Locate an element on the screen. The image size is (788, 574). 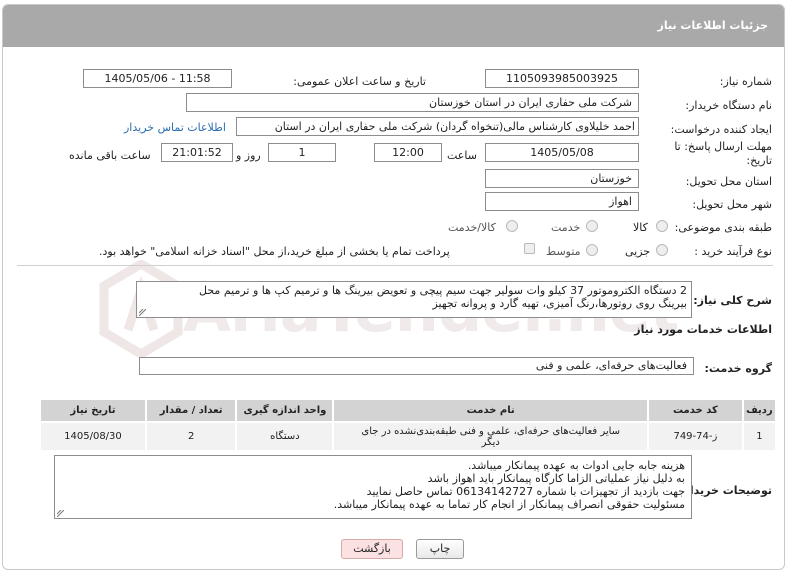
treasury-payment-checkbox is located at coordinates (529, 248).